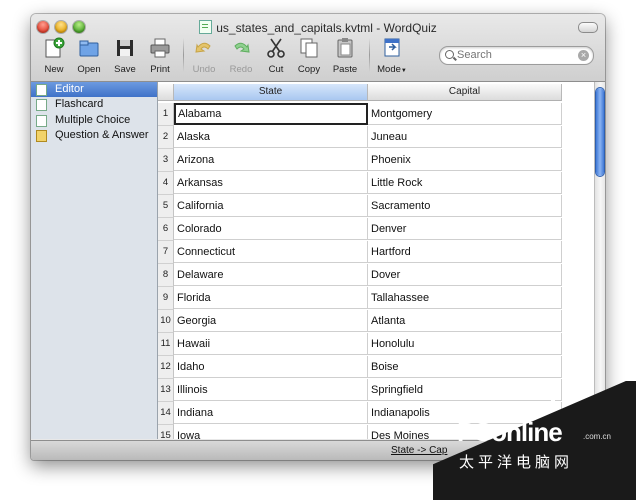 The height and width of the screenshot is (500, 636). I want to click on row-number: 11, so click(166, 344).